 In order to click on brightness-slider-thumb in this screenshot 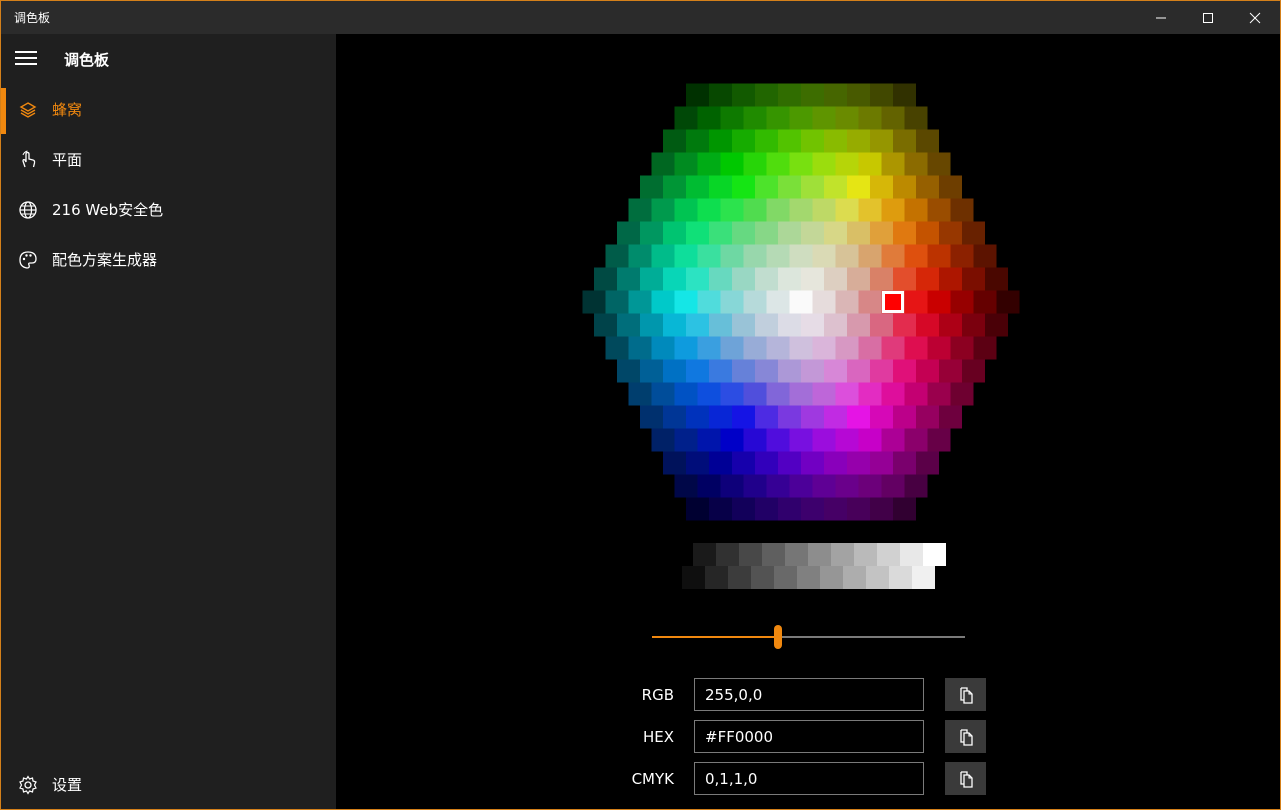, I will do `click(778, 637)`.